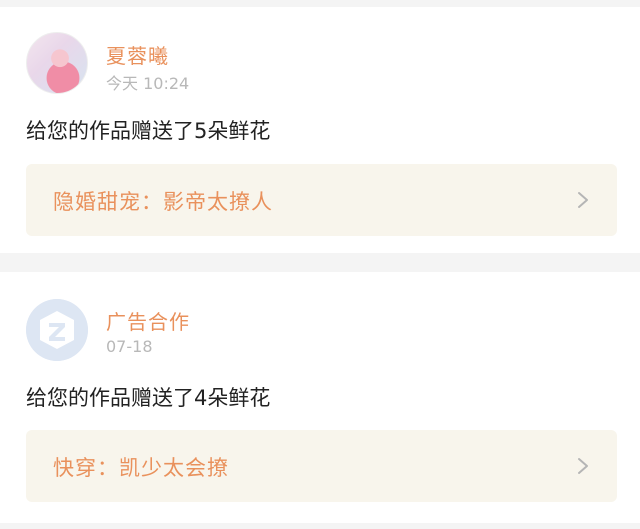  Describe the element at coordinates (148, 320) in the screenshot. I see `sender-name: 广告合作` at that location.